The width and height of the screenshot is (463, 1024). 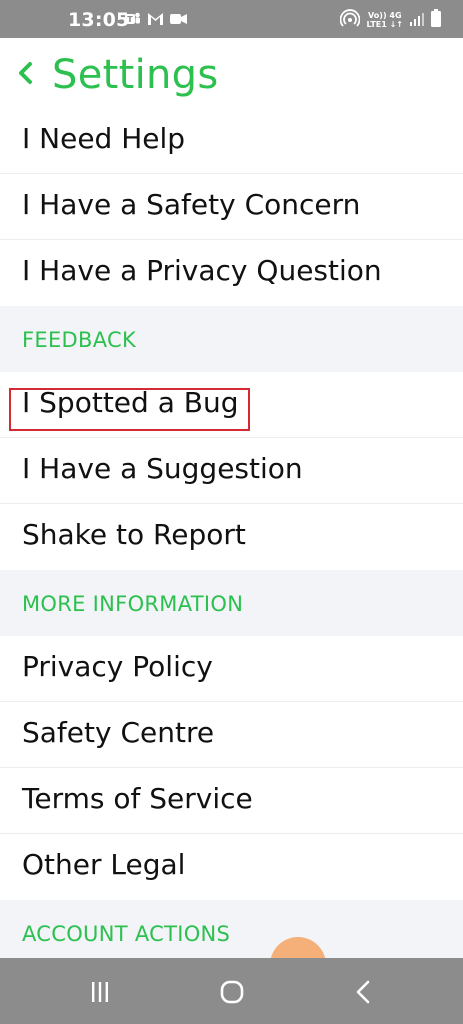 I want to click on list-item-label: I Need Help, so click(x=104, y=138).